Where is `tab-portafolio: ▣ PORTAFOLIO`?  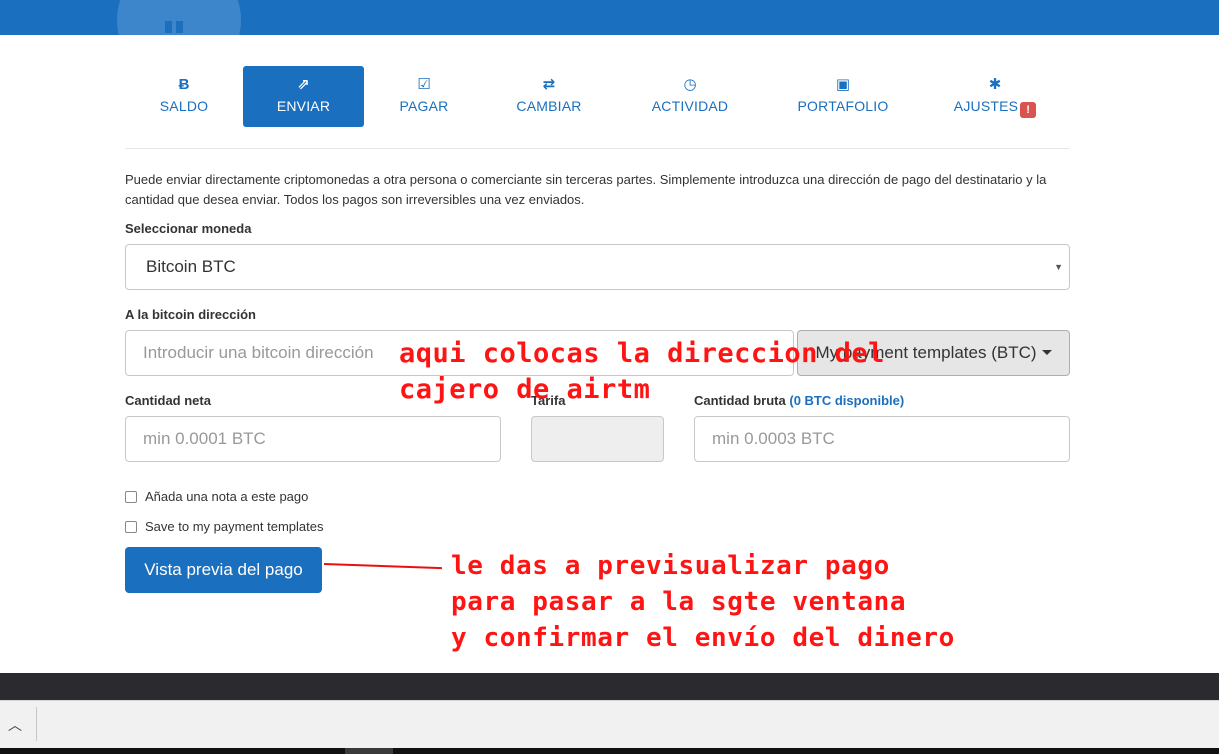
tab-portafolio: ▣ PORTAFOLIO is located at coordinates (843, 96).